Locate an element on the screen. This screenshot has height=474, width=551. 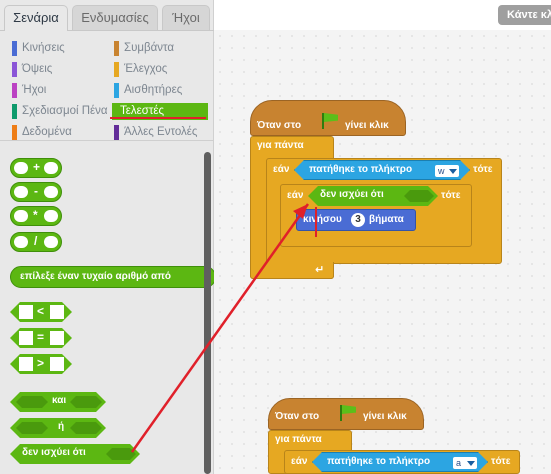
dropdown-value: a is located at coordinates (459, 463).